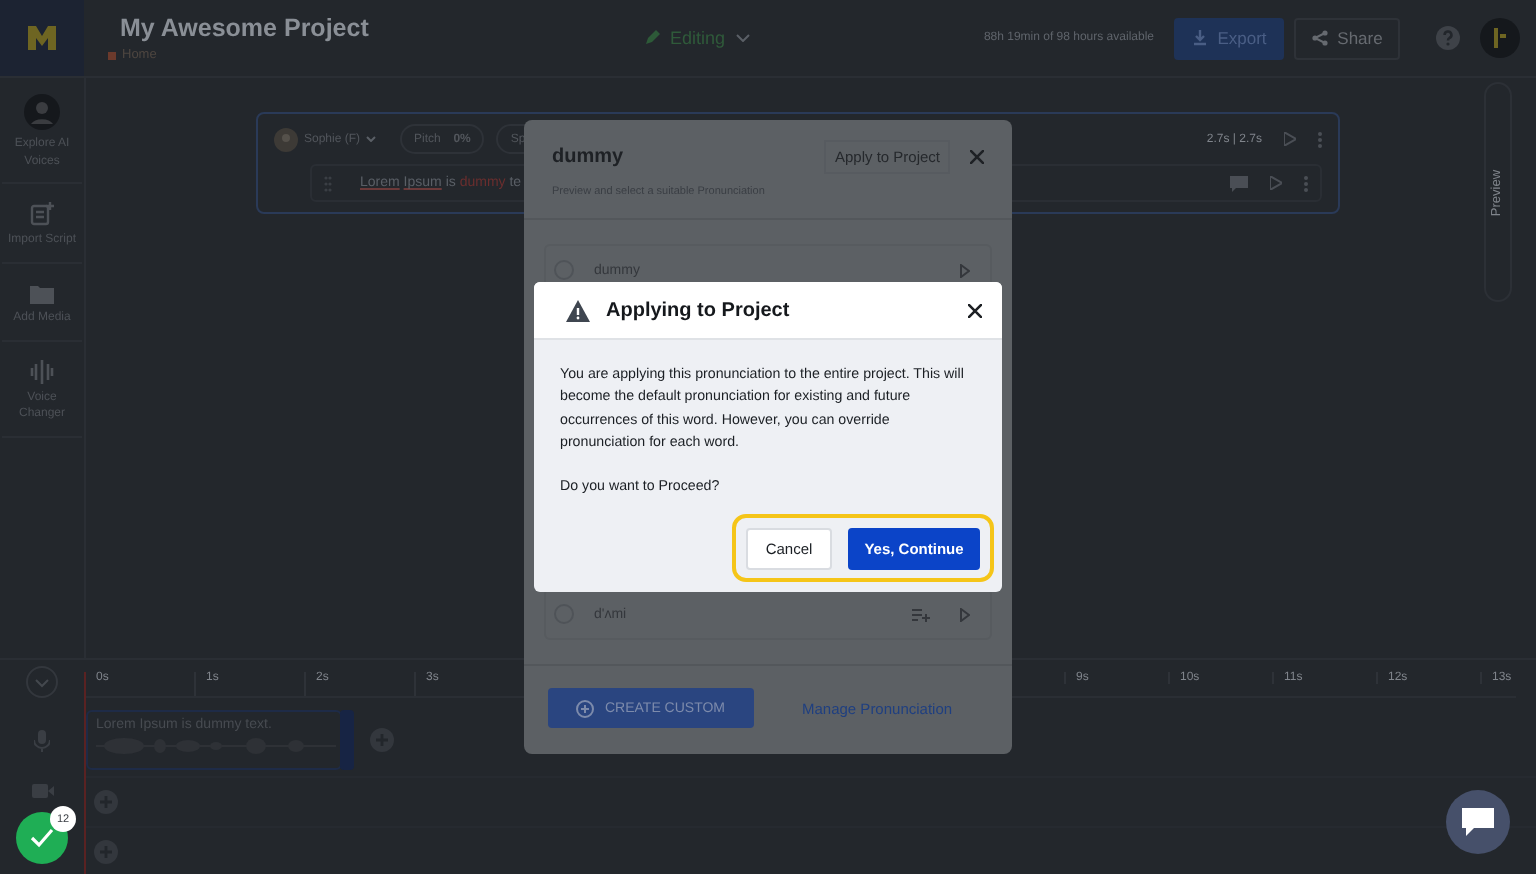 The image size is (1536, 874). Describe the element at coordinates (698, 310) in the screenshot. I see `dialog-title: Applying to Project` at that location.